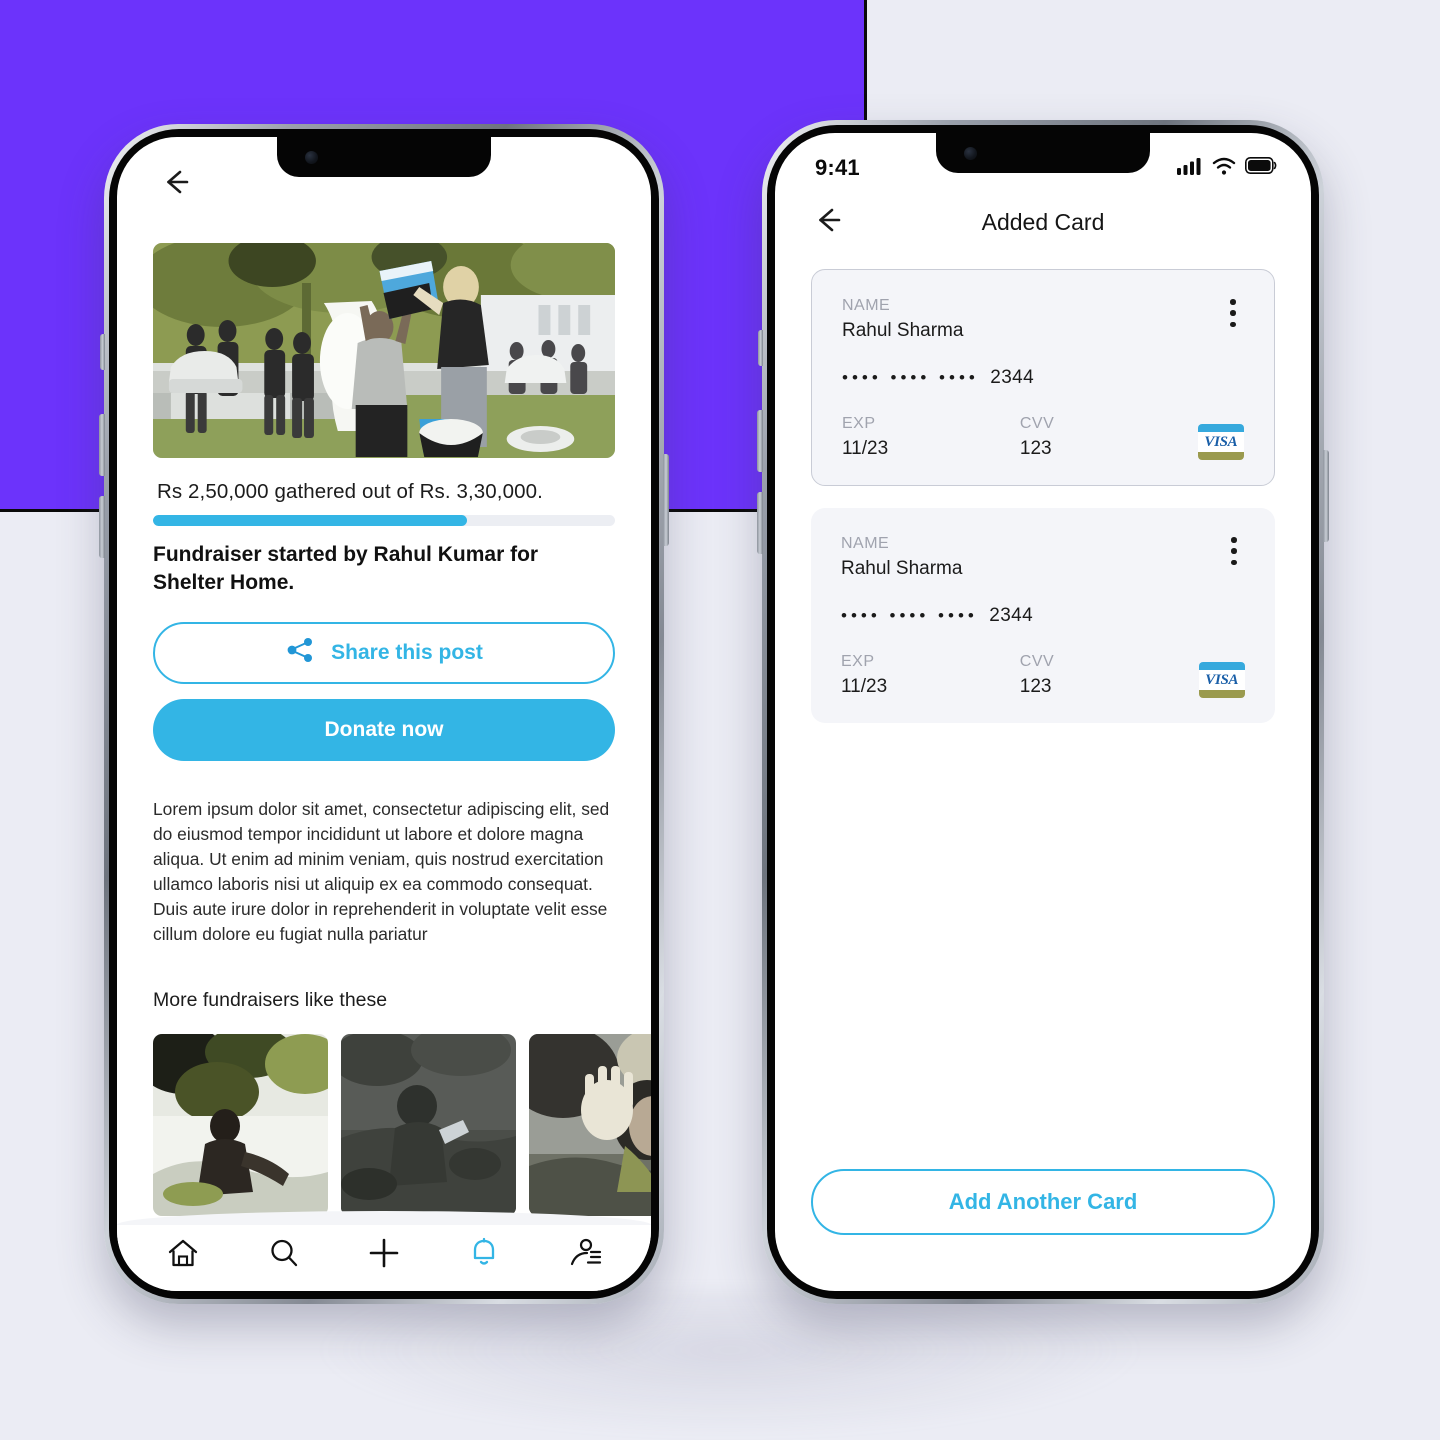 The height and width of the screenshot is (1440, 1440). Describe the element at coordinates (300, 653) in the screenshot. I see `share-icon` at that location.